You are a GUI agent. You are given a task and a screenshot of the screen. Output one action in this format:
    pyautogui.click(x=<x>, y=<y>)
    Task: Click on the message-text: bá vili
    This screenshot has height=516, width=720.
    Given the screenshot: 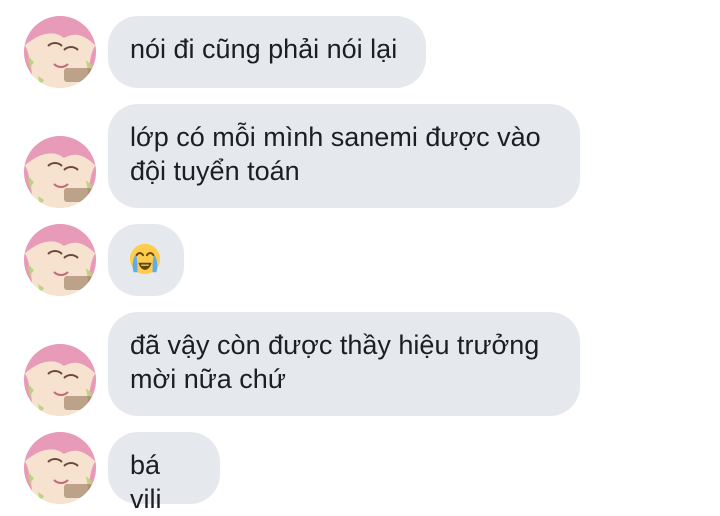 What is the action you would take?
    pyautogui.click(x=146, y=482)
    